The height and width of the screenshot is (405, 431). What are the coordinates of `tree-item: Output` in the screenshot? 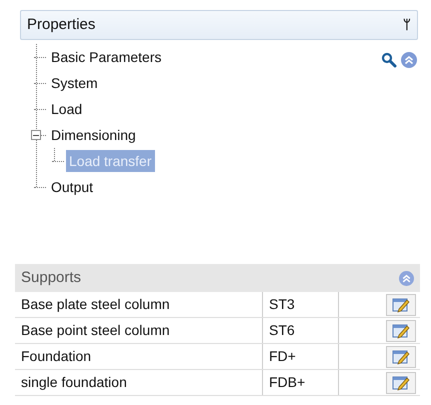 It's located at (72, 187).